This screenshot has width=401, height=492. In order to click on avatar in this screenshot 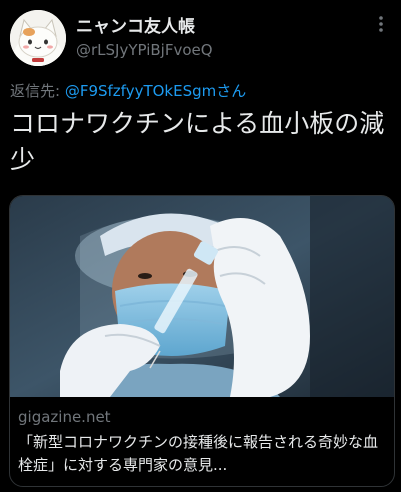, I will do `click(38, 38)`.